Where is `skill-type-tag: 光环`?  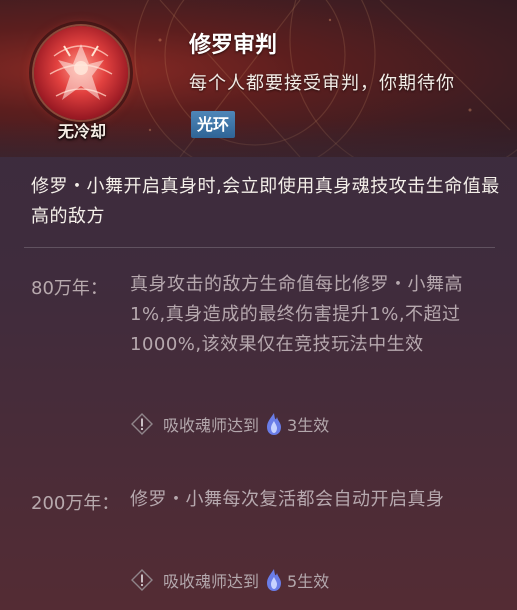
skill-type-tag: 光环 is located at coordinates (213, 124).